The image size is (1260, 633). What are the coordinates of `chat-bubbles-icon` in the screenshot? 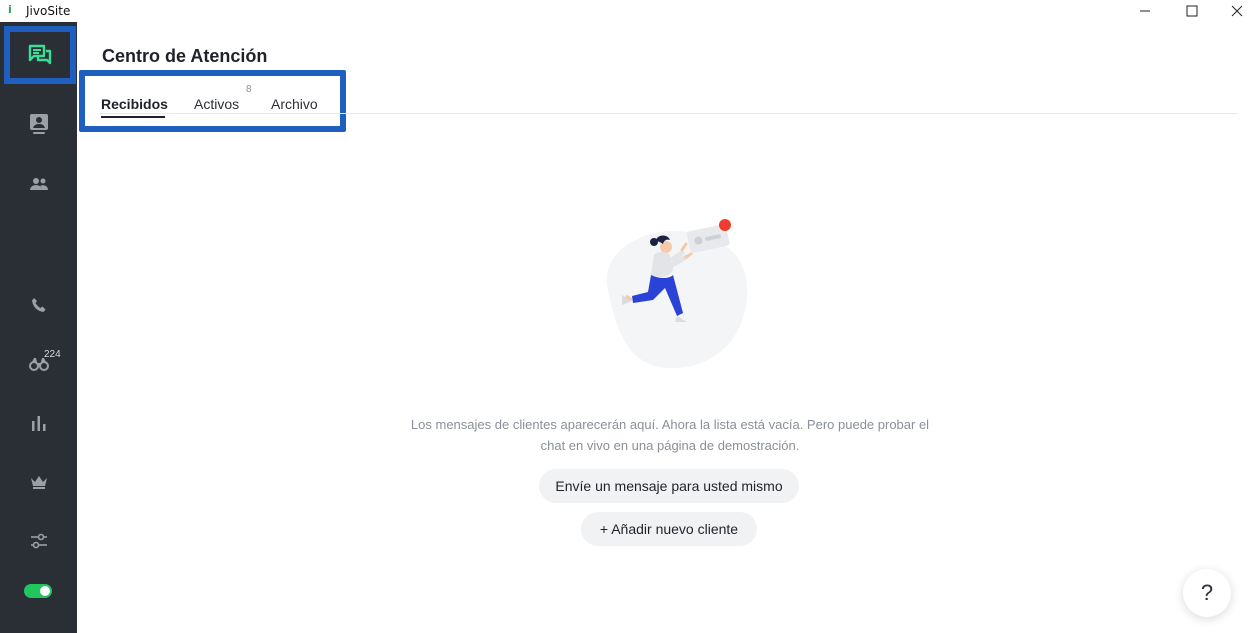 It's located at (40, 54).